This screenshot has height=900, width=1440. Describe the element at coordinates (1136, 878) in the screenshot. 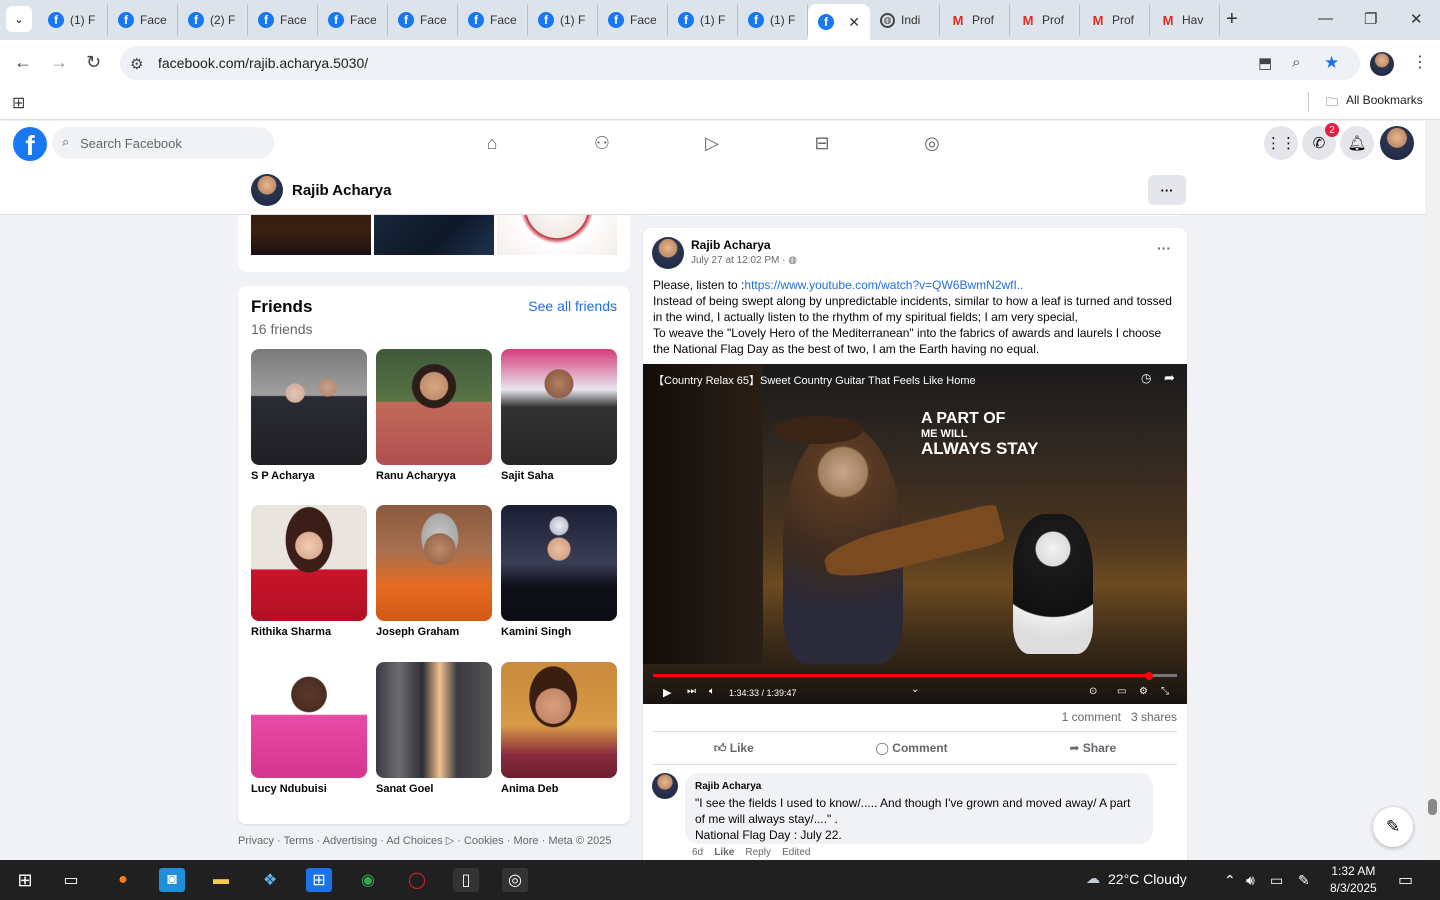

I see `weather-widget: ☁ 22°C Cloudy` at that location.